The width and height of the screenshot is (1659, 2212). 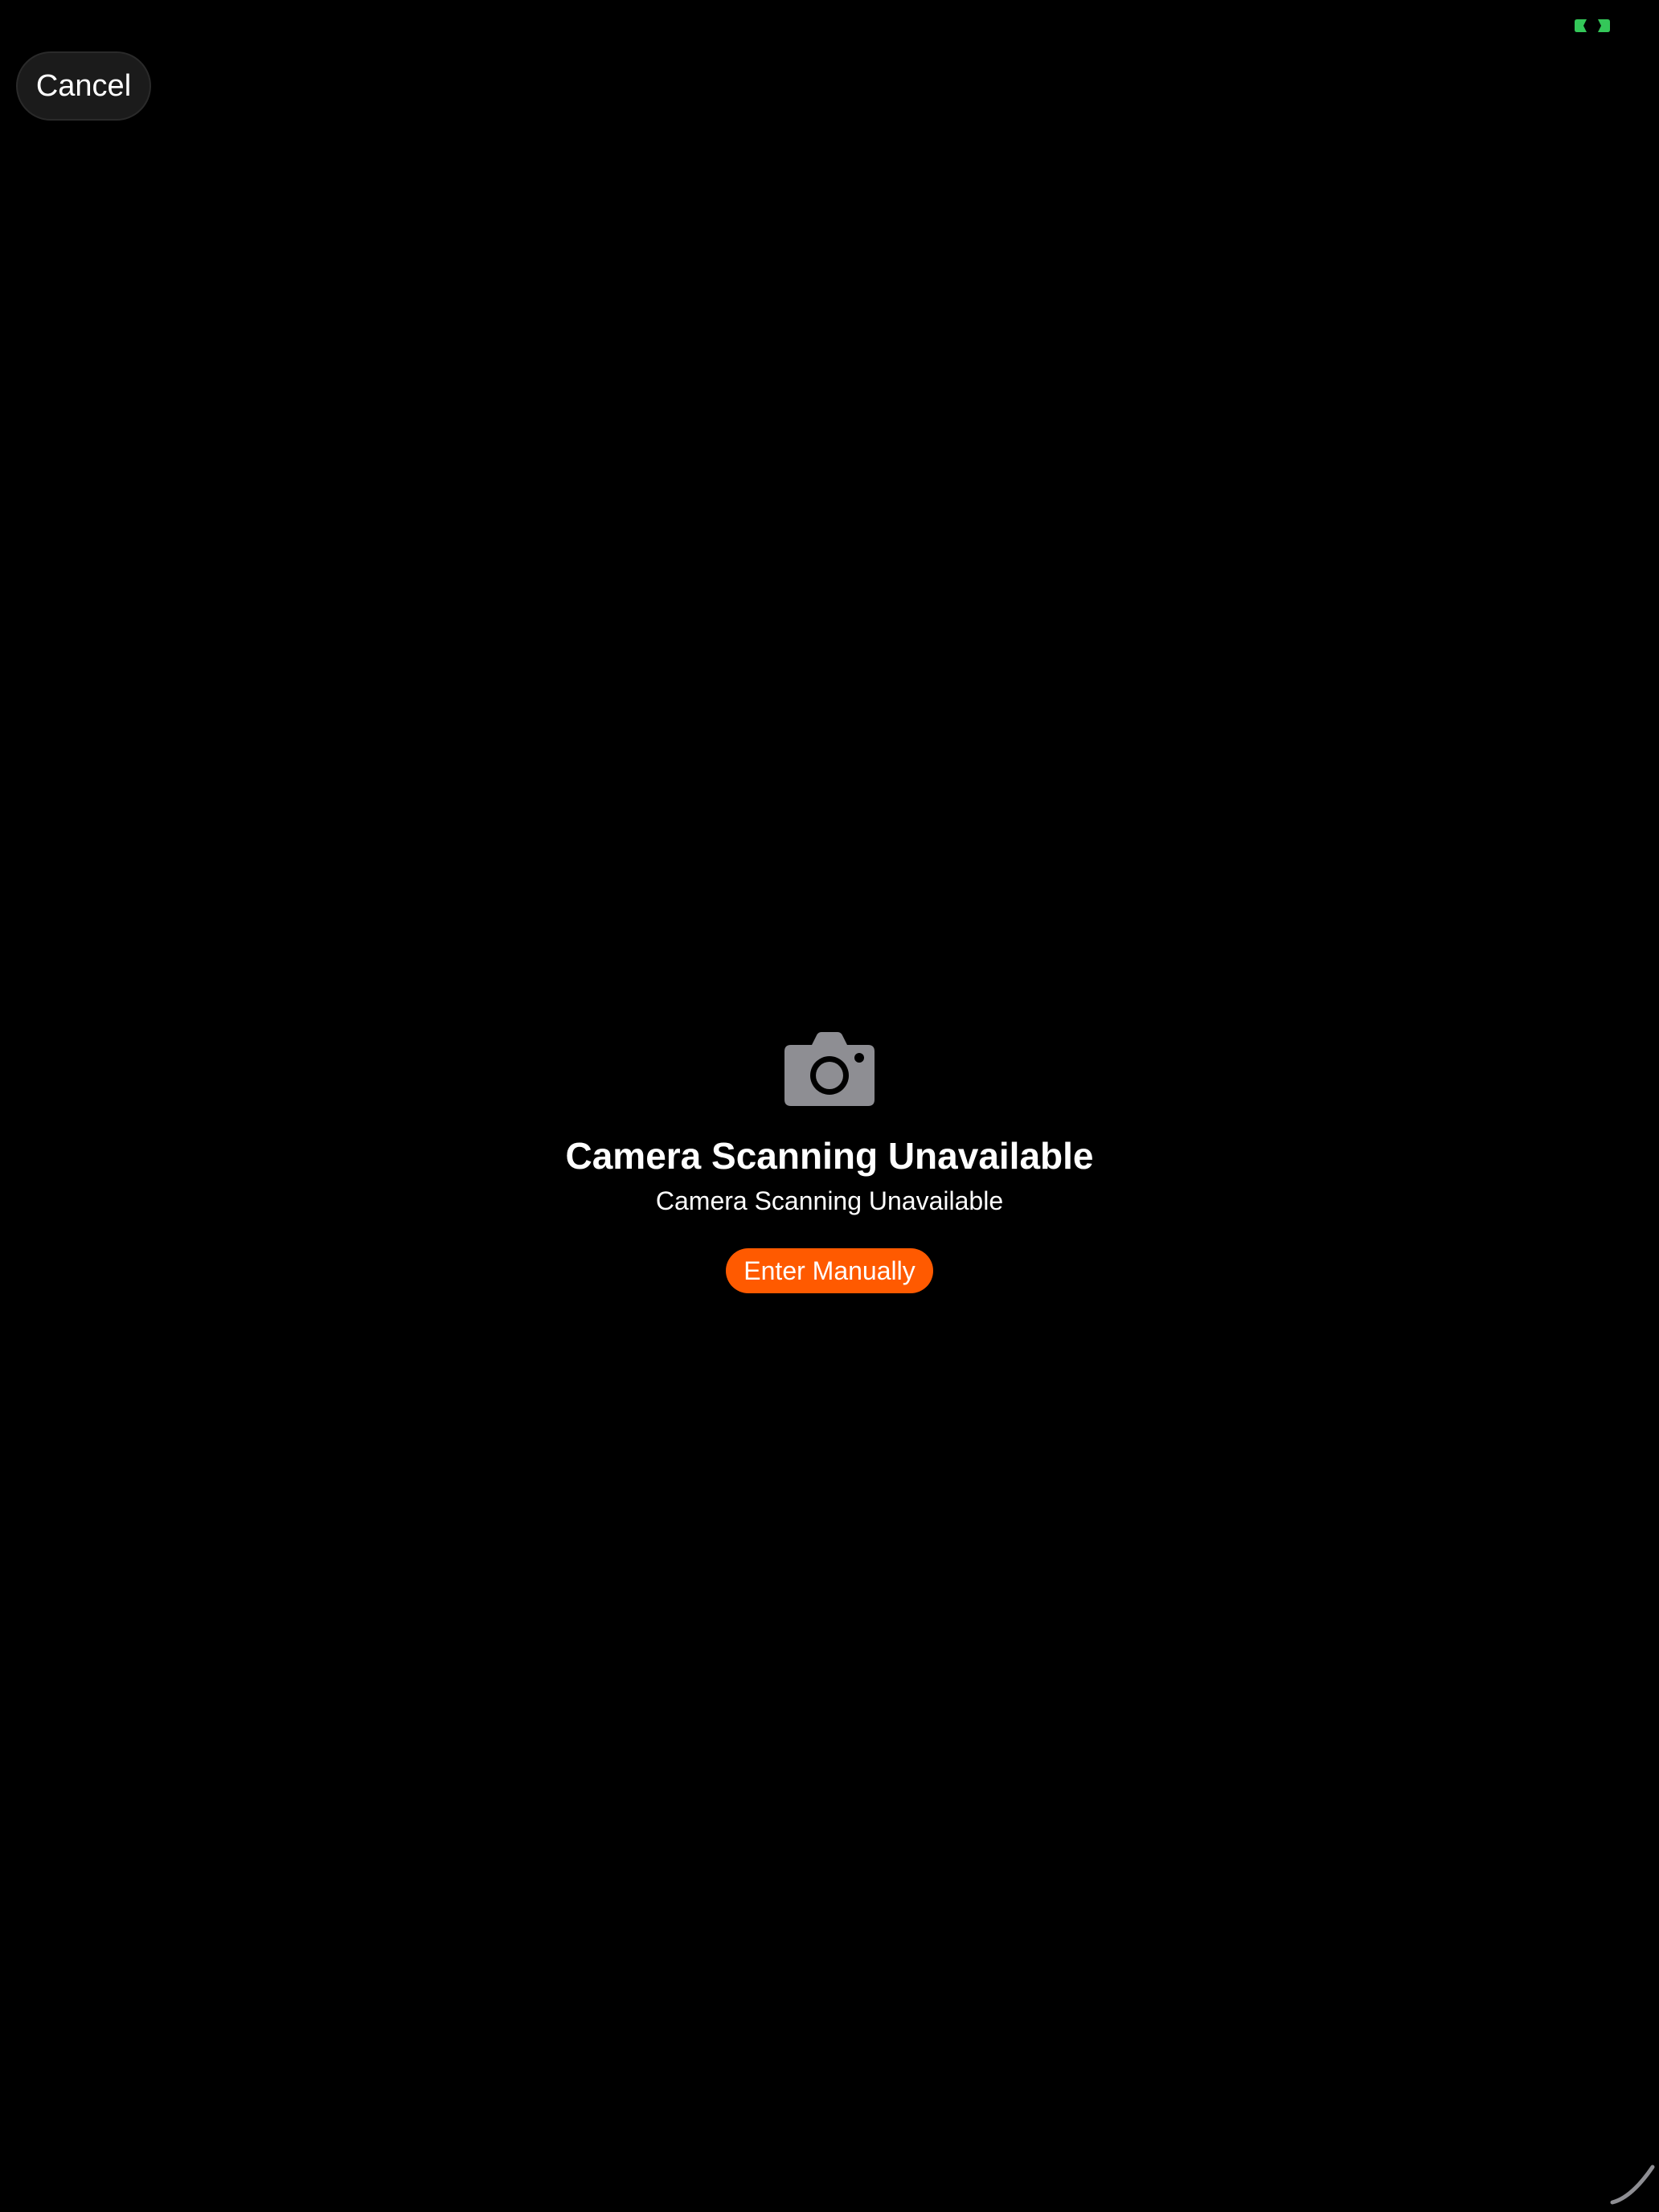 I want to click on enter-manually-button: Enter Manually, so click(x=829, y=1271).